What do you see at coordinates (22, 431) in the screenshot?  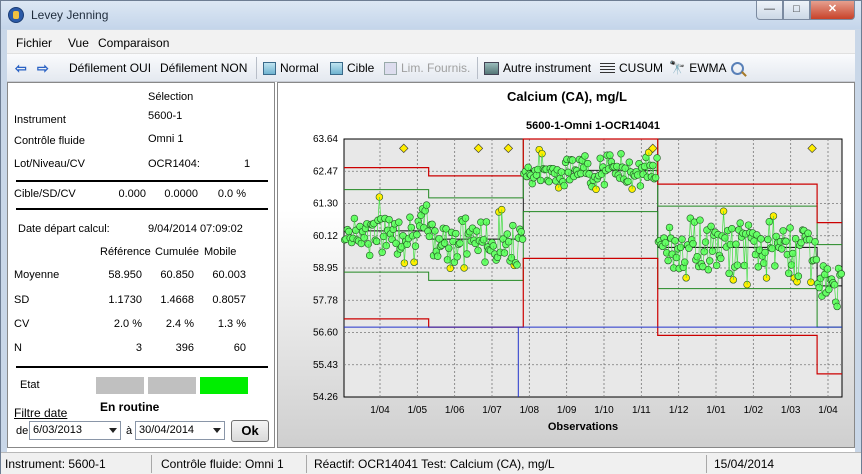 I see `filtre-de-label: de` at bounding box center [22, 431].